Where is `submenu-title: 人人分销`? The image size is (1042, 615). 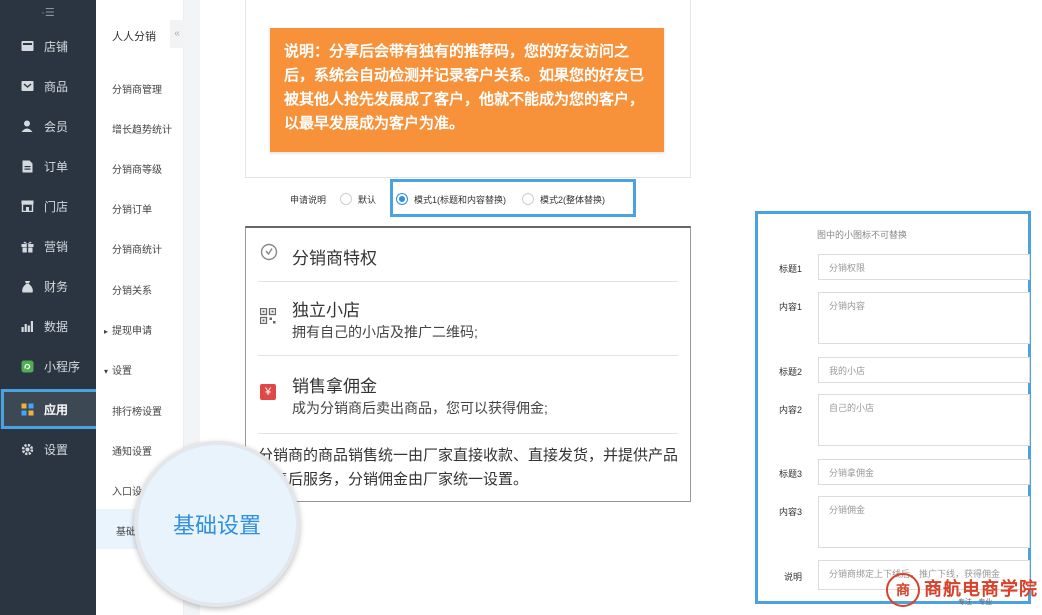
submenu-title: 人人分销 is located at coordinates (134, 37).